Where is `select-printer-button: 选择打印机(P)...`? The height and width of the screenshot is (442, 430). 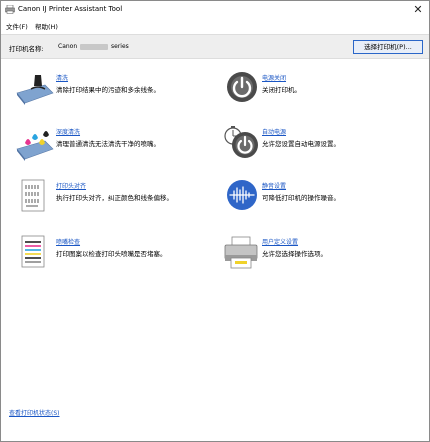
select-printer-button: 选择打印机(P)... is located at coordinates (388, 47).